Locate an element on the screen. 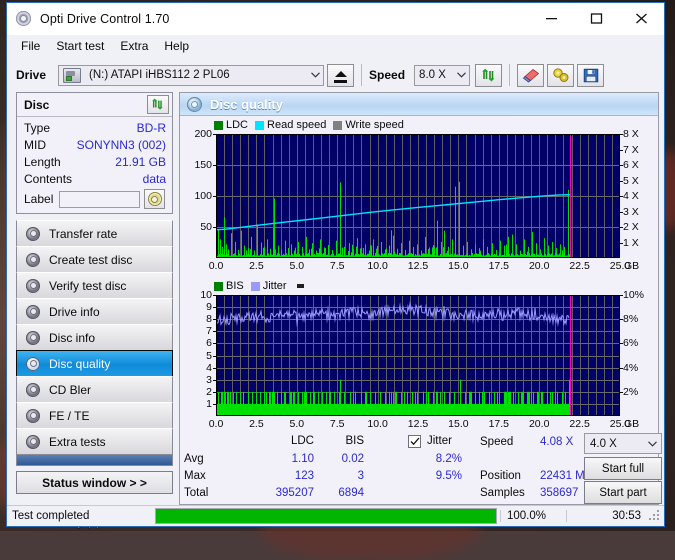  legend-item-write-speed: Write speed is located at coordinates (368, 125).